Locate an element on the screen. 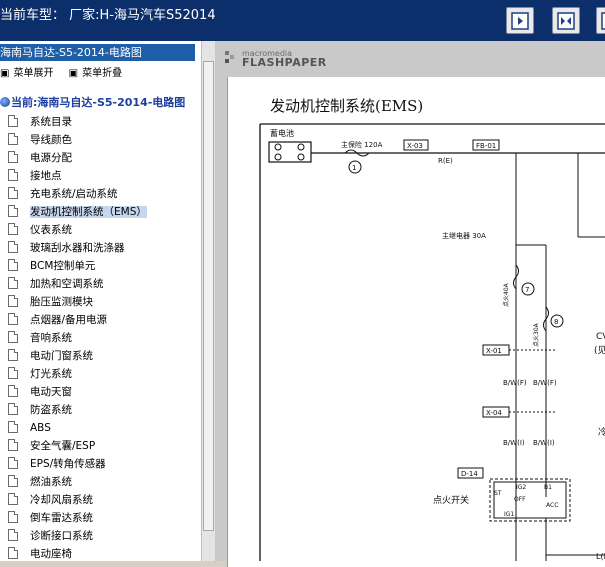 This screenshot has width=605, height=567. tree-item: 胎压监测模块 is located at coordinates (50, 302).